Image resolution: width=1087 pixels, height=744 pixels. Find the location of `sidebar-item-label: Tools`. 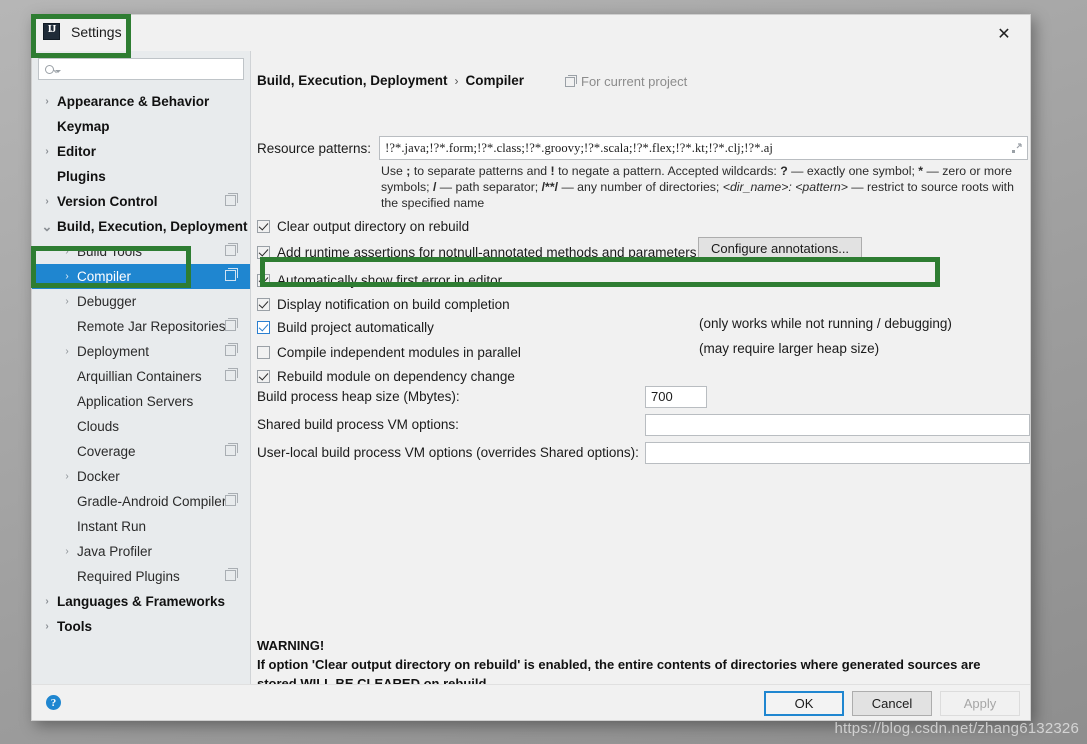

sidebar-item-label: Tools is located at coordinates (74, 626).